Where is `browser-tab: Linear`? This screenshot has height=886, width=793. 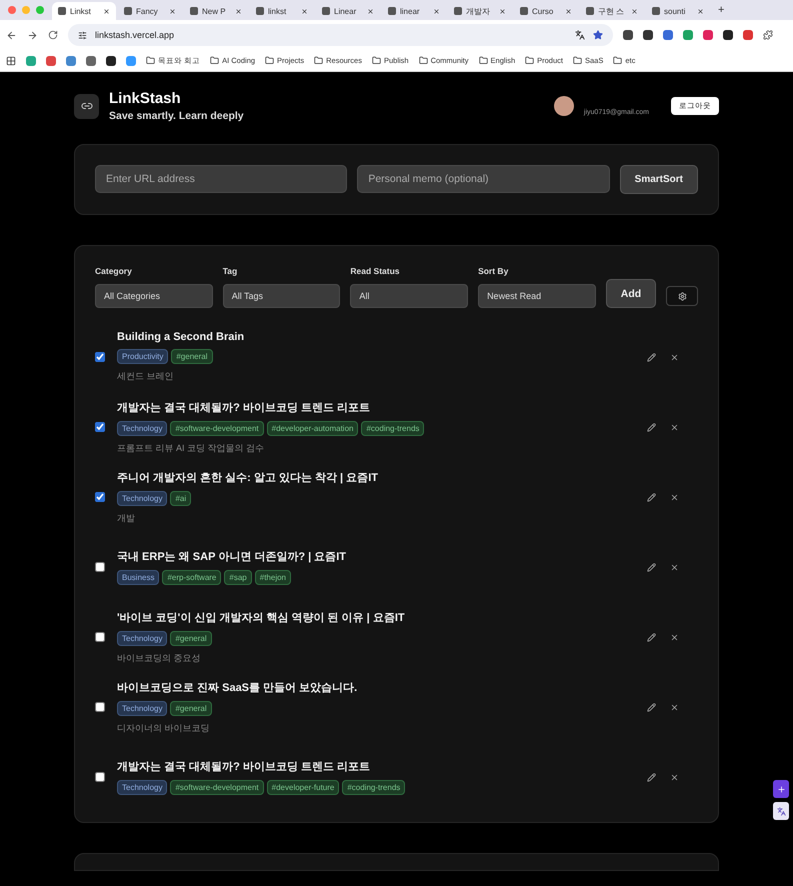
browser-tab: Linear is located at coordinates (348, 11).